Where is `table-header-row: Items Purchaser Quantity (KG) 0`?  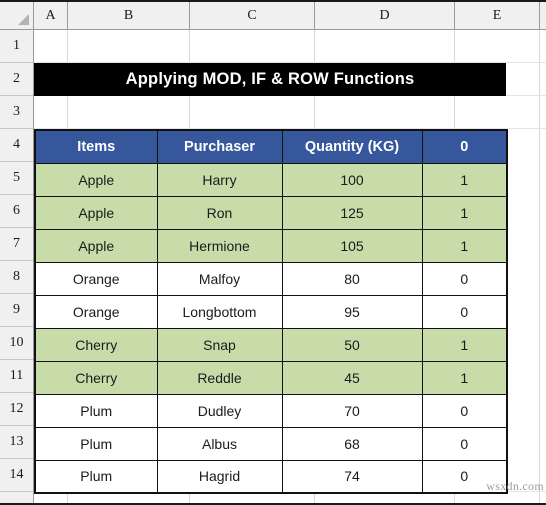
table-header-row: Items Purchaser Quantity (KG) 0 is located at coordinates (271, 146).